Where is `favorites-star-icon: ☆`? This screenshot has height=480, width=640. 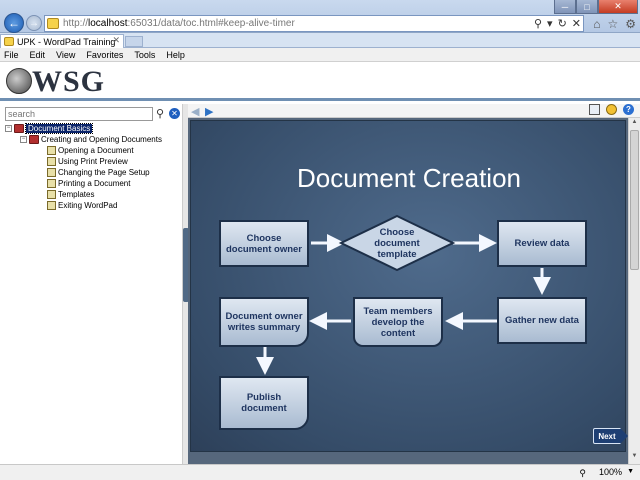 favorites-star-icon: ☆ is located at coordinates (612, 24).